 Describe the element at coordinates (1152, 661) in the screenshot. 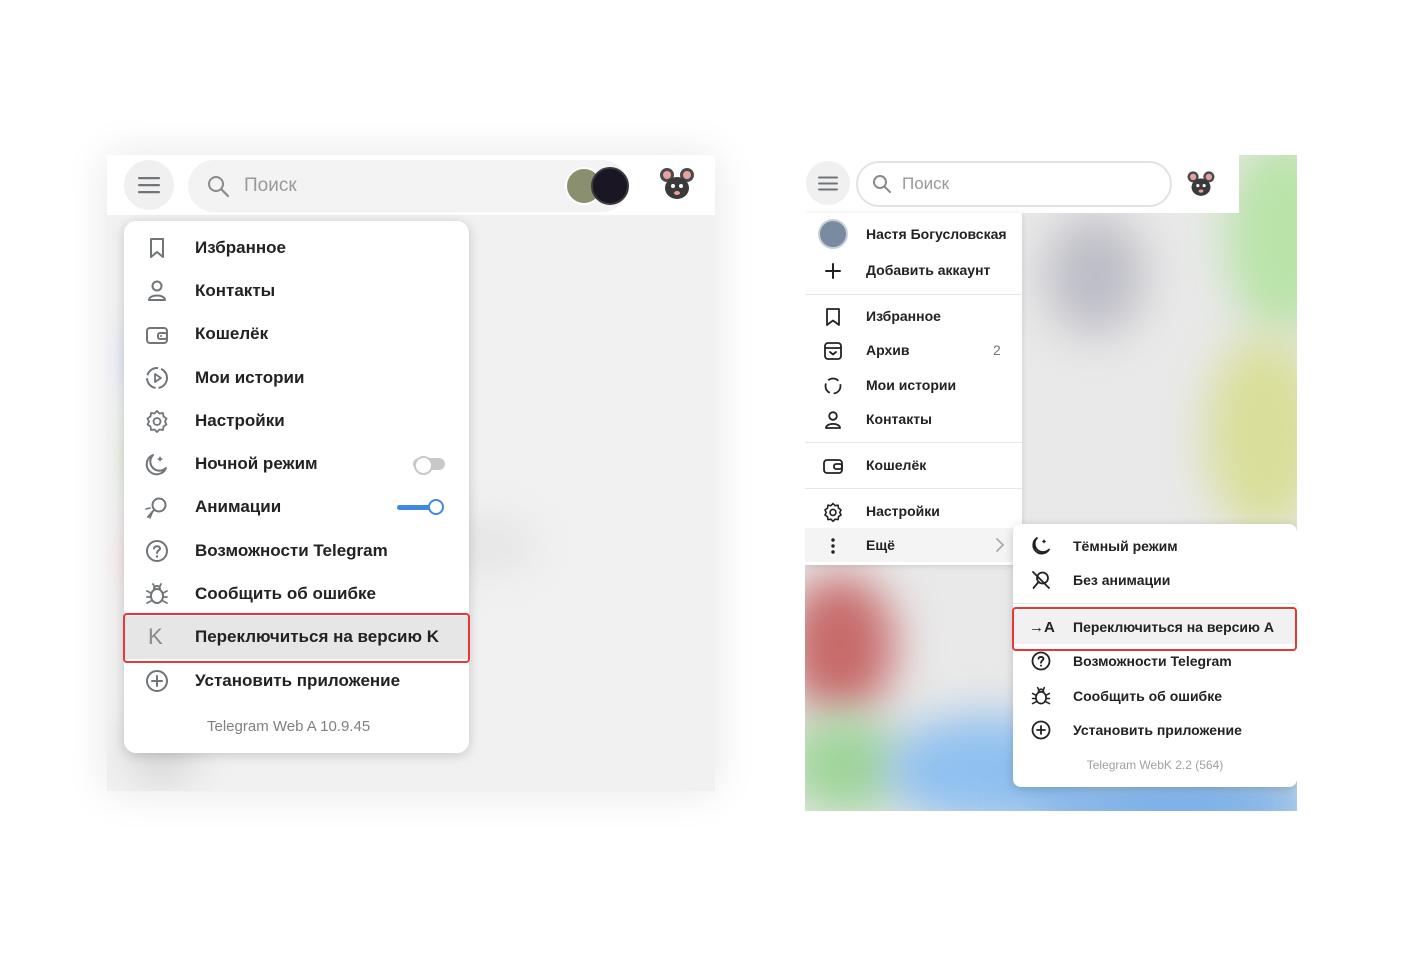

I see `submenu-item-label: Возможности Telegram` at that location.